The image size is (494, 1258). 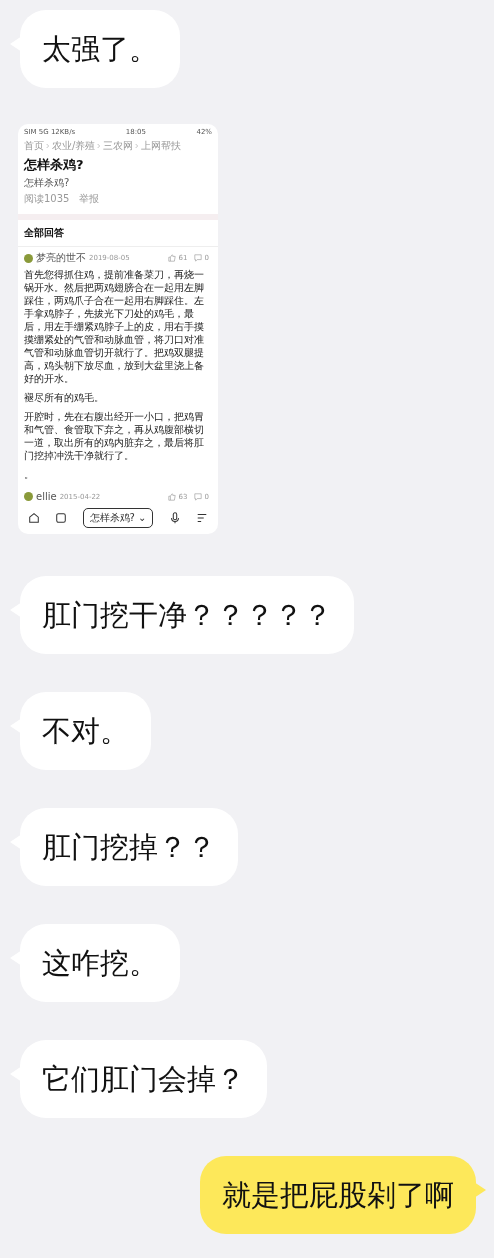 I want to click on bubble-tail, so click(x=480, y=1190).